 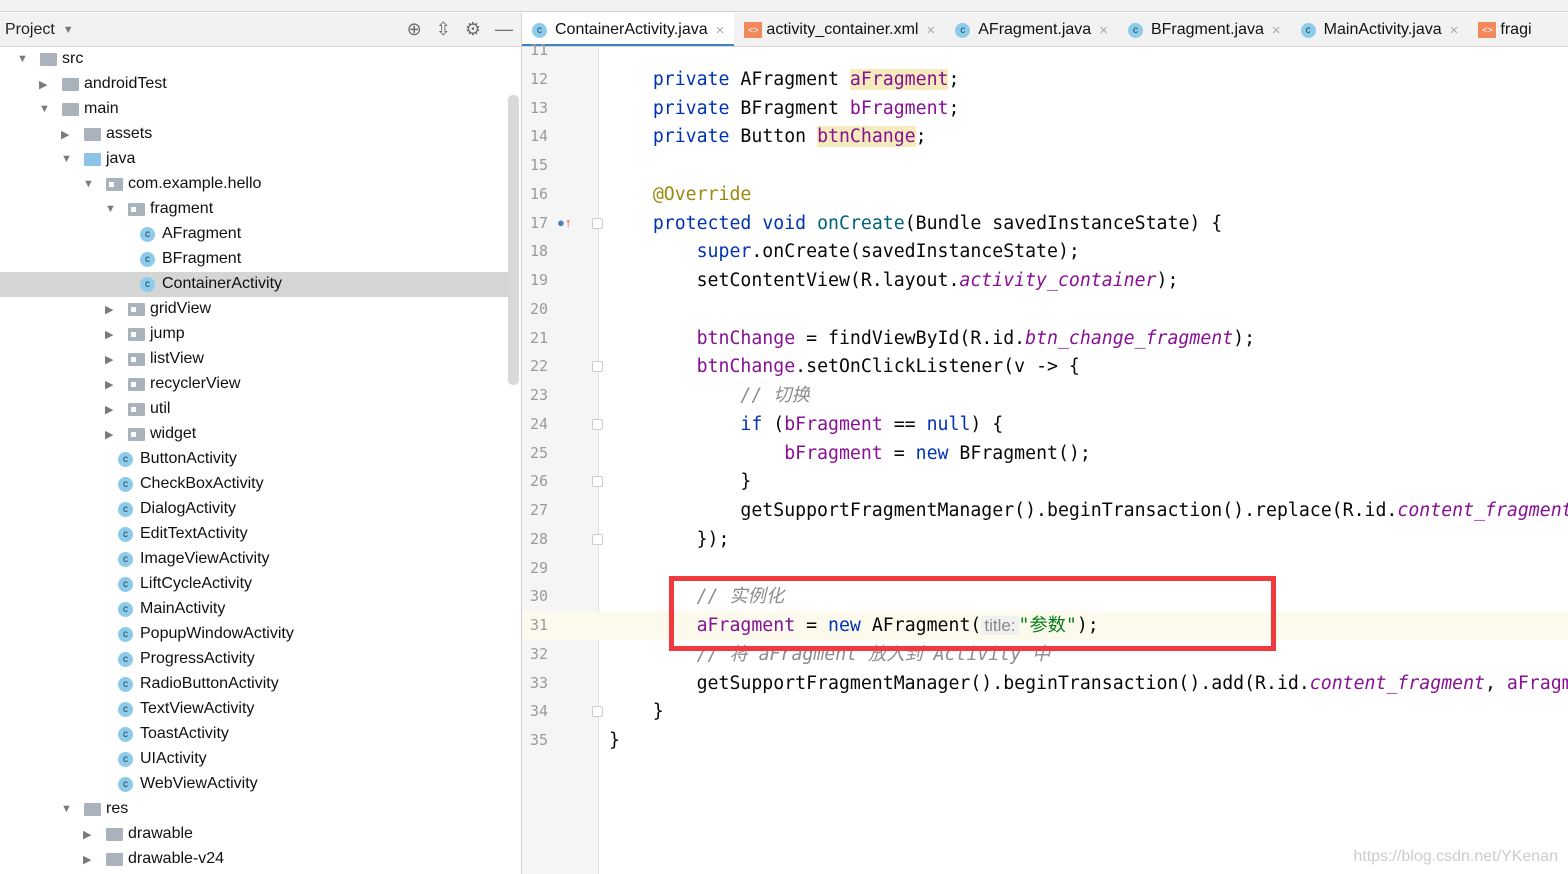 I want to click on tree-item-label: ContainerActivity, so click(x=222, y=283).